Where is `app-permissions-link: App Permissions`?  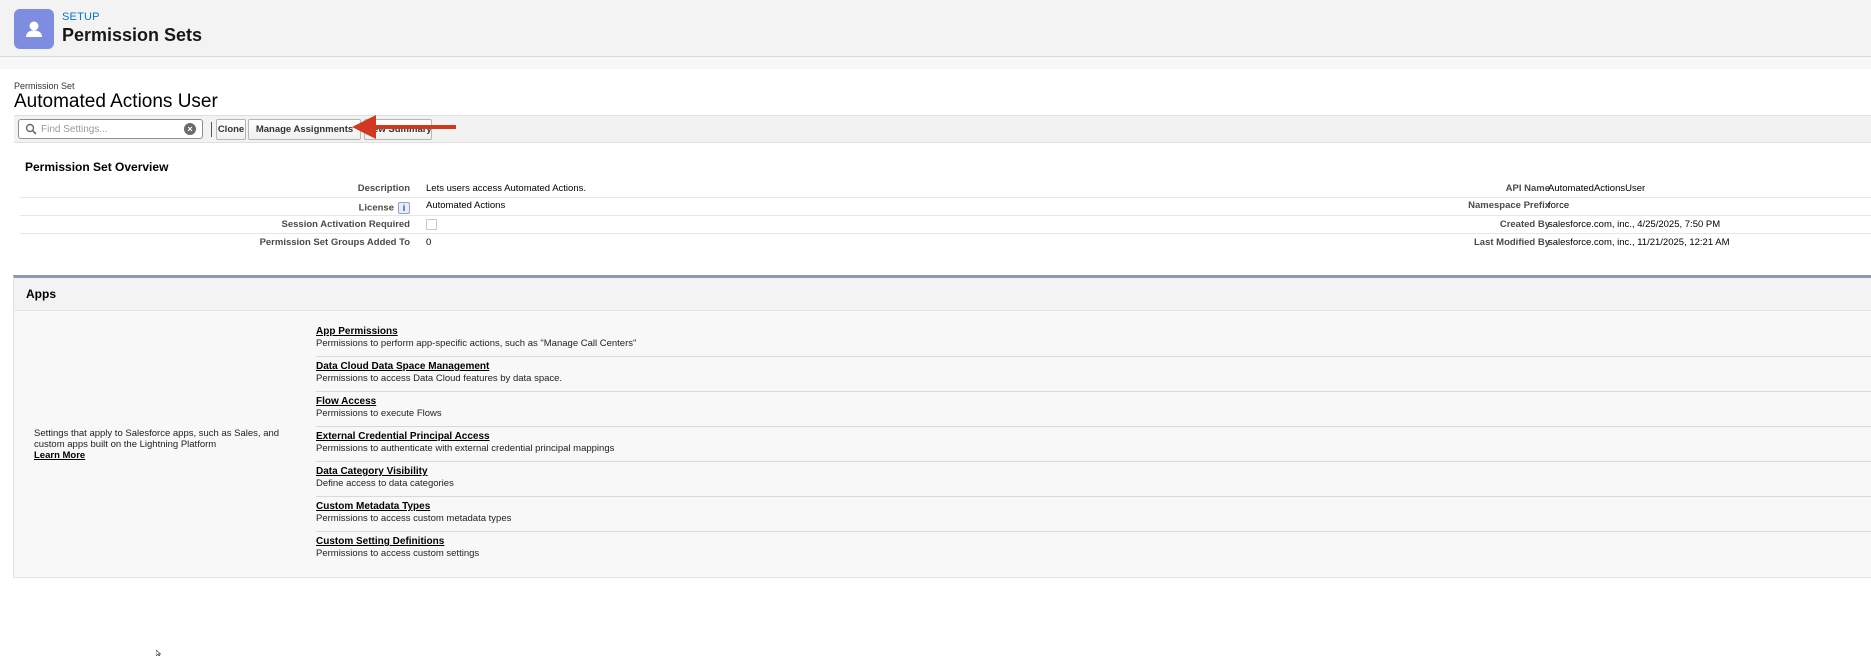
app-permissions-link: App Permissions is located at coordinates (357, 331).